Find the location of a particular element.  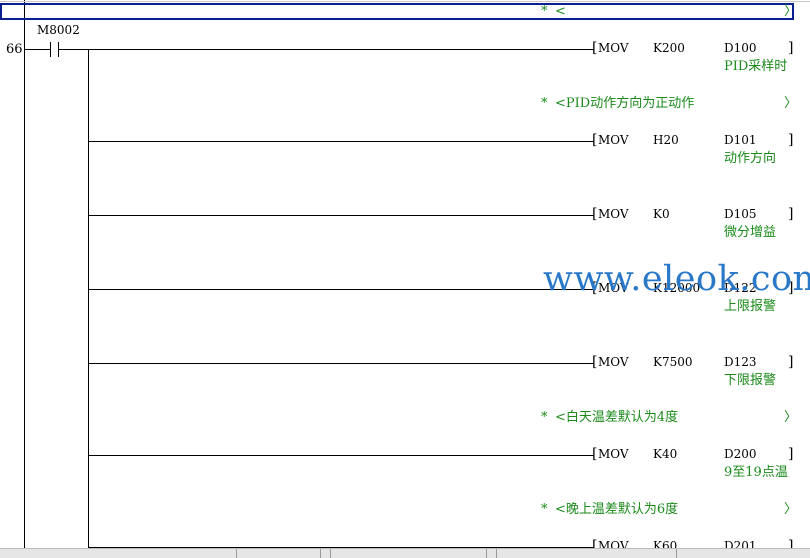

instruction-dest: D101 is located at coordinates (740, 140).